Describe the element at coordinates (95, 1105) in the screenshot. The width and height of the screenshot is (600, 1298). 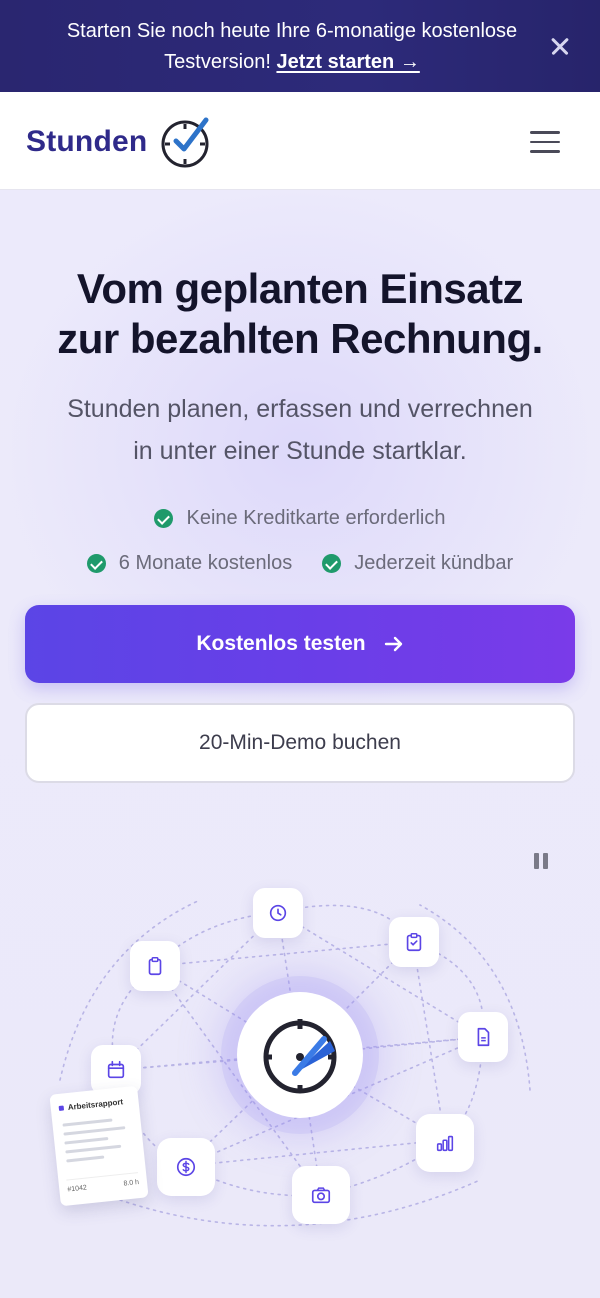
I see `report-title: Arbeitsrapport` at that location.